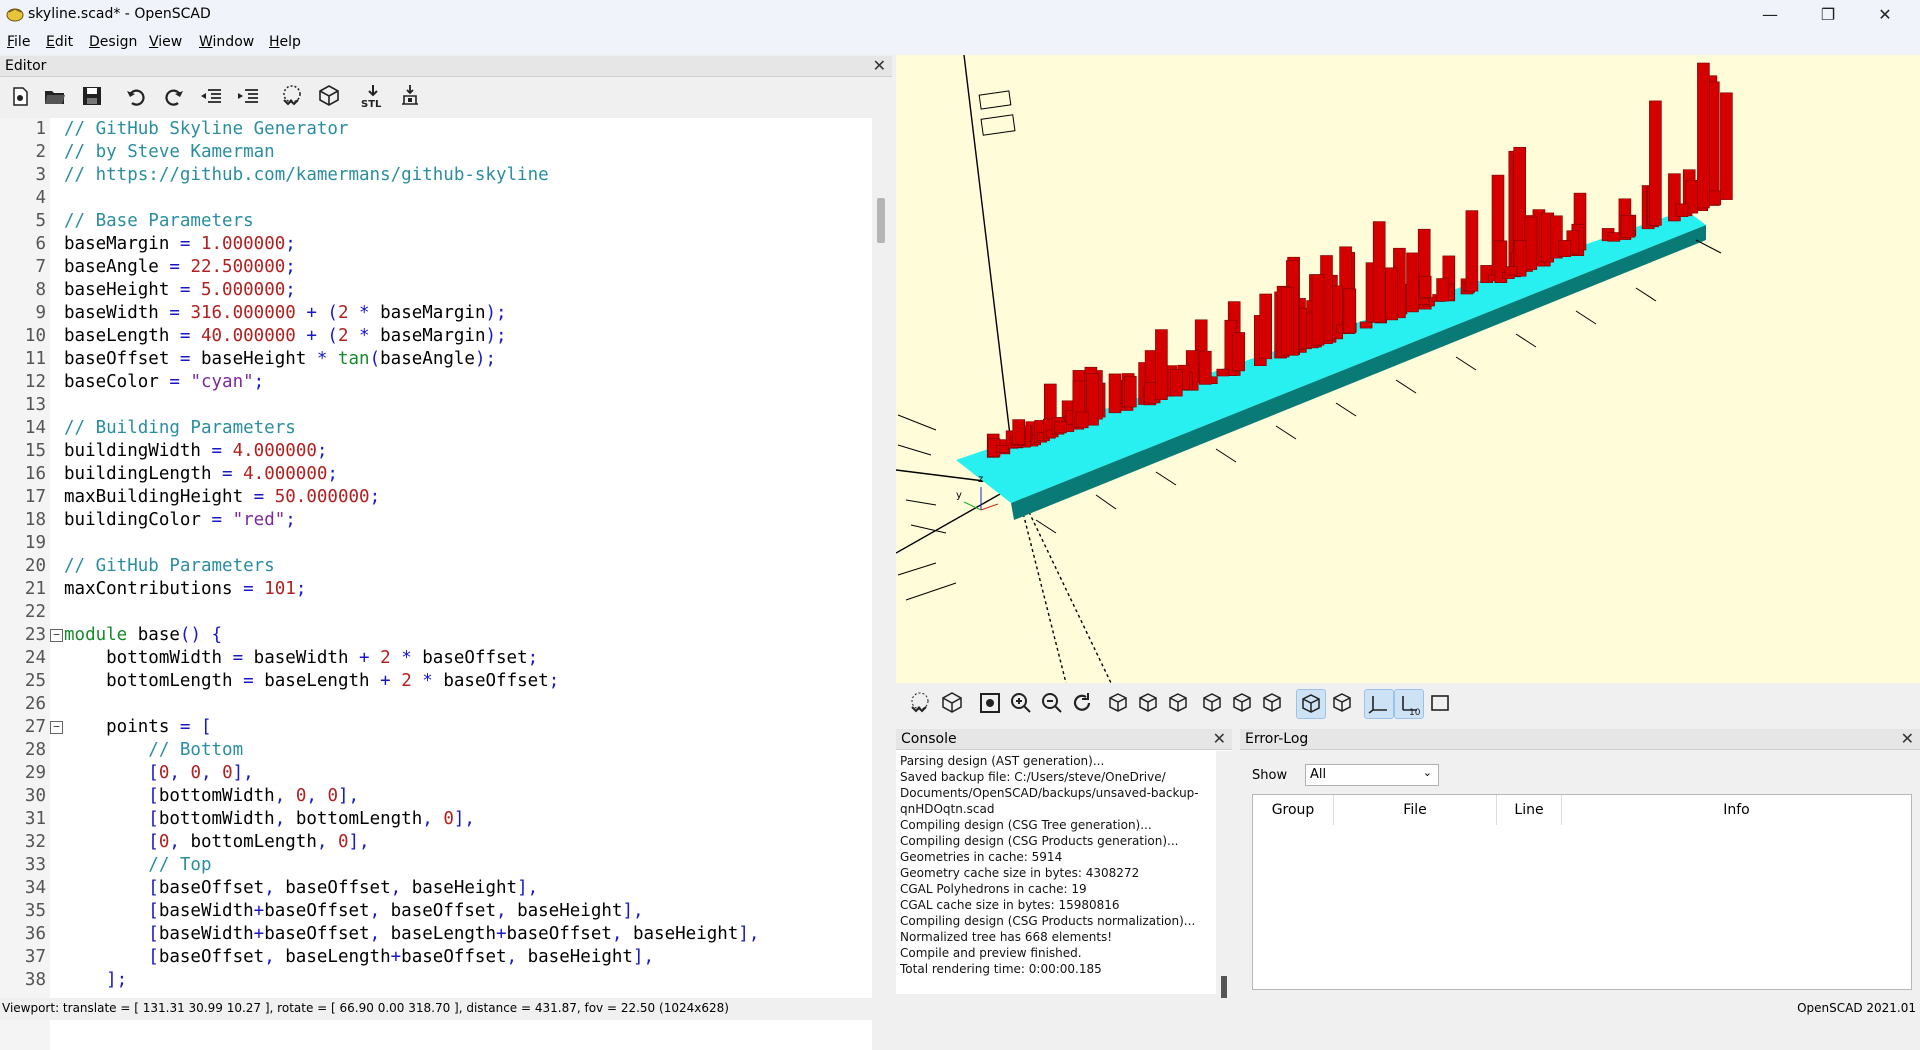 Image resolution: width=1920 pixels, height=1050 pixels. What do you see at coordinates (1885, 15) in the screenshot?
I see `close-window-button: ✕` at bounding box center [1885, 15].